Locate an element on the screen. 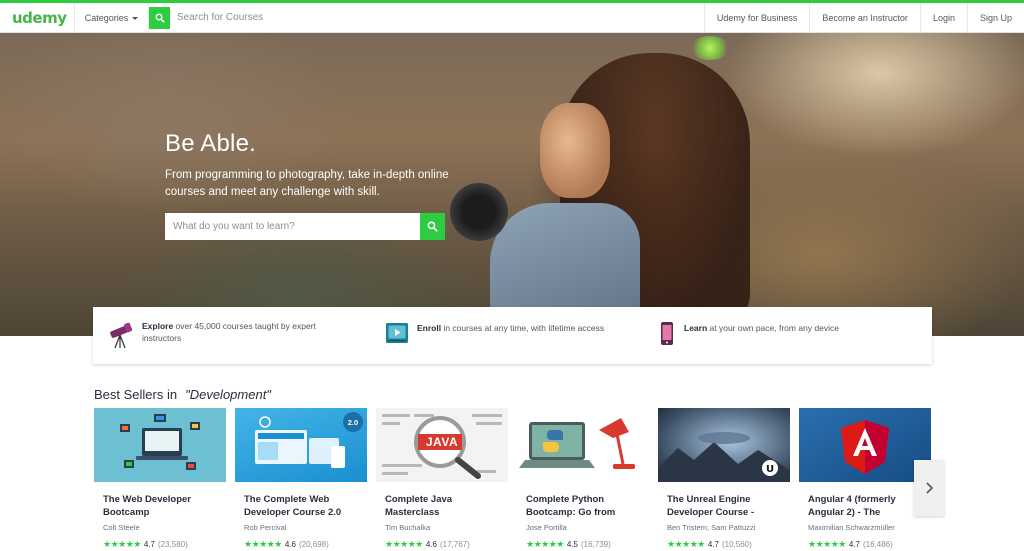 The height and width of the screenshot is (551, 1024). course-thumbnail: 2.0 is located at coordinates (301, 445).